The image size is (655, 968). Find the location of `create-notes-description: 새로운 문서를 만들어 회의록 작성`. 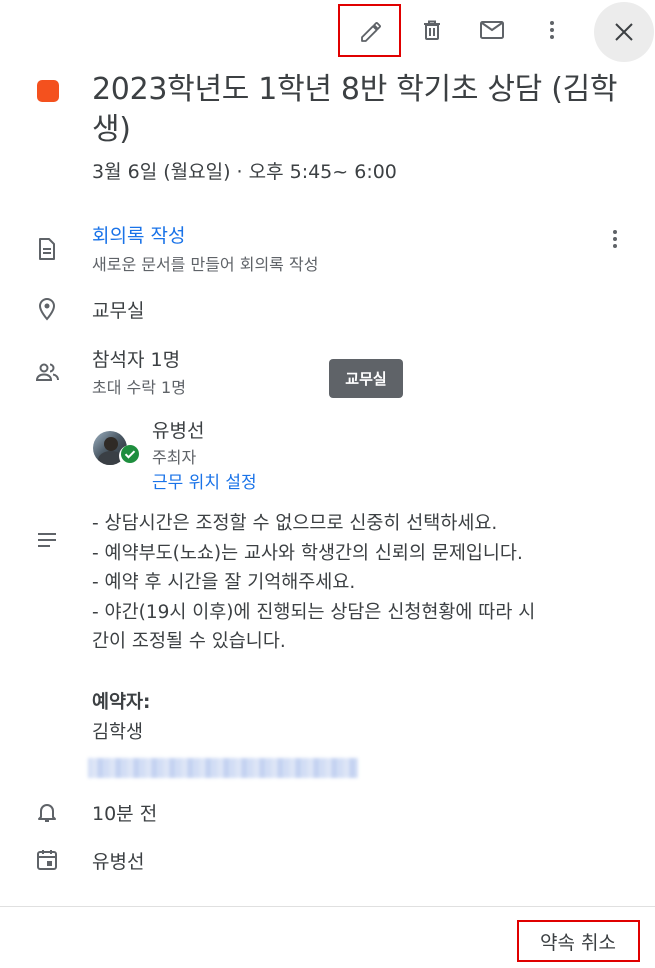

create-notes-description: 새로운 문서를 만들어 회의록 작성 is located at coordinates (205, 264).